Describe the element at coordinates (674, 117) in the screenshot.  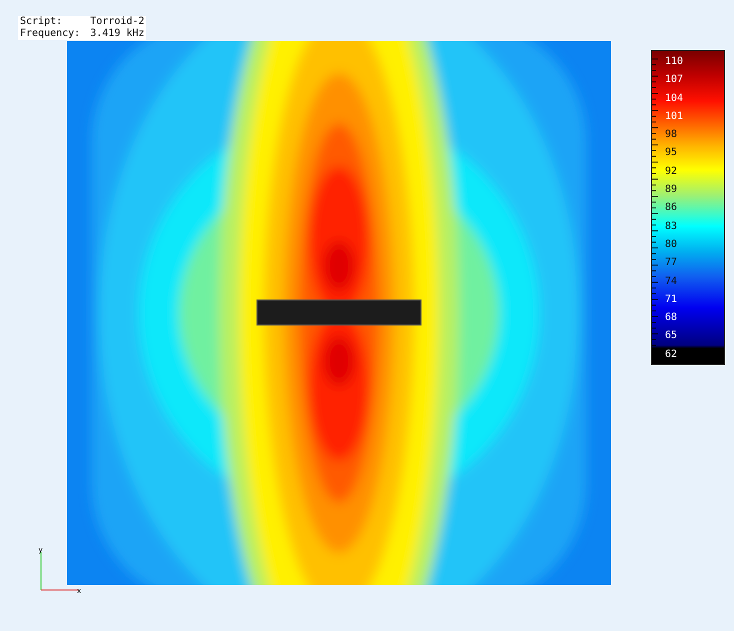
I see `scale-value: 101` at that location.